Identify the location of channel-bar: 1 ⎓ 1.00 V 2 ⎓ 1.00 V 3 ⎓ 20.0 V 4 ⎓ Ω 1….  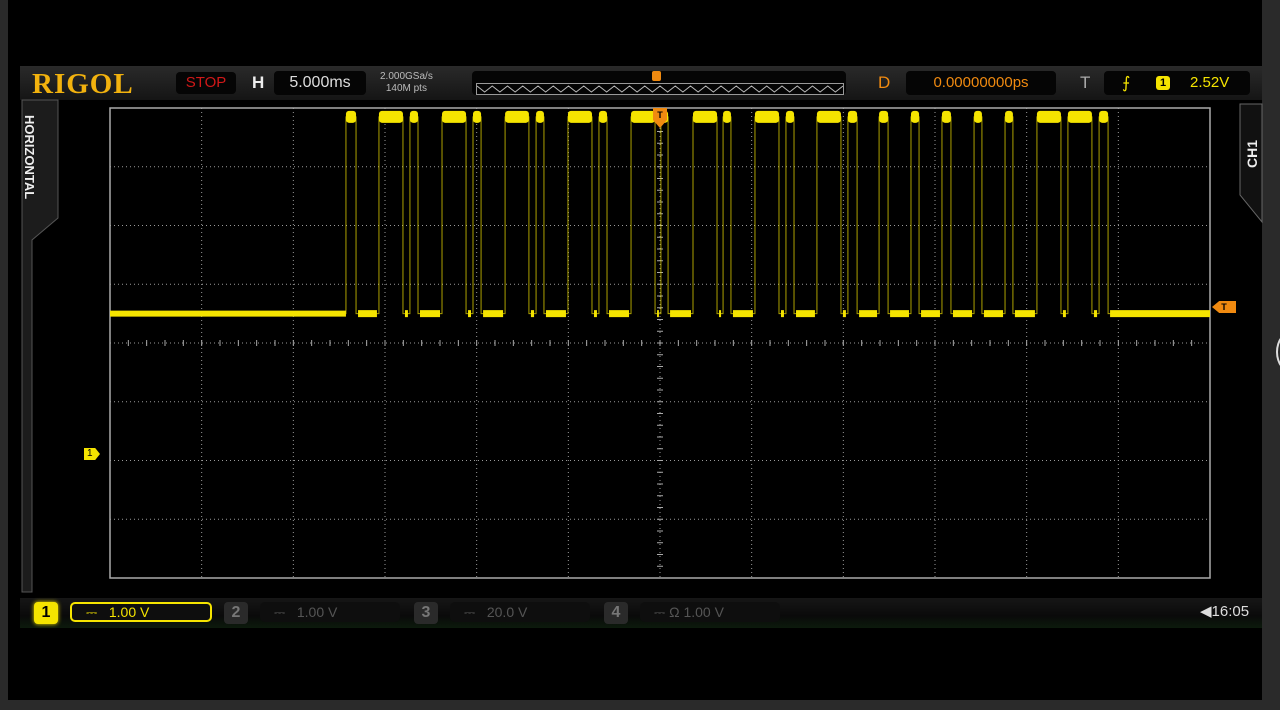
(641, 613).